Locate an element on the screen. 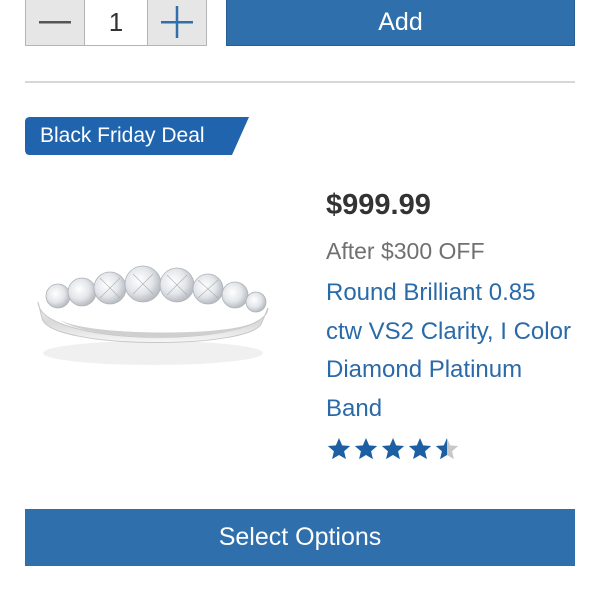 This screenshot has height=600, width=600. star-rating is located at coordinates (393, 449).